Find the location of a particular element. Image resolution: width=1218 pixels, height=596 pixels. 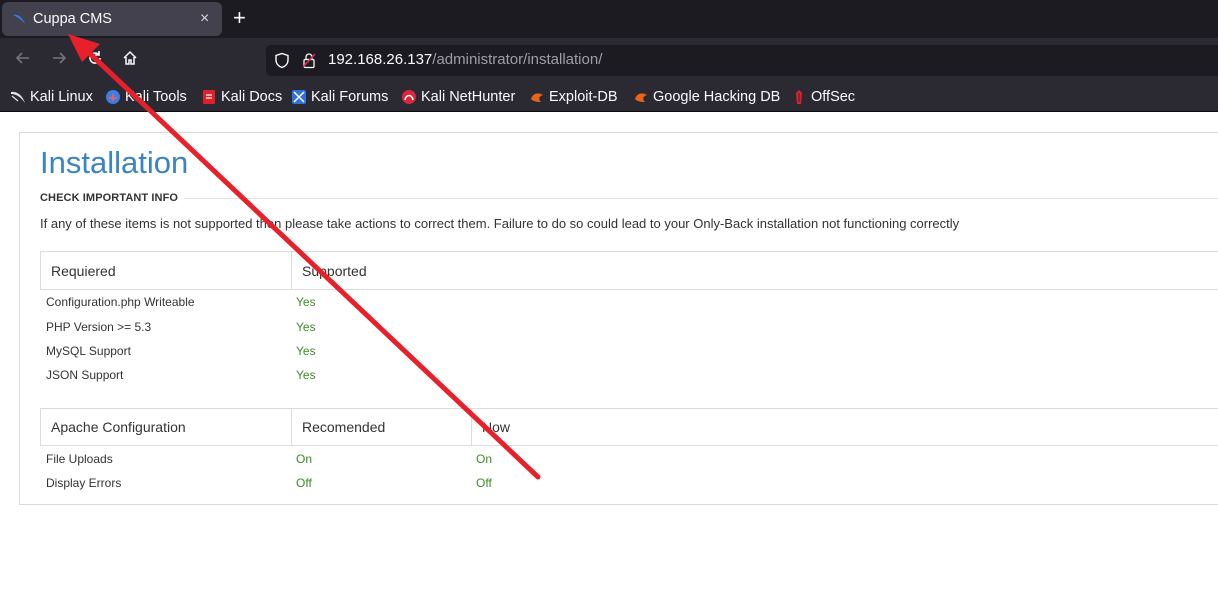

url-path: /administrator/installation/ is located at coordinates (517, 59).